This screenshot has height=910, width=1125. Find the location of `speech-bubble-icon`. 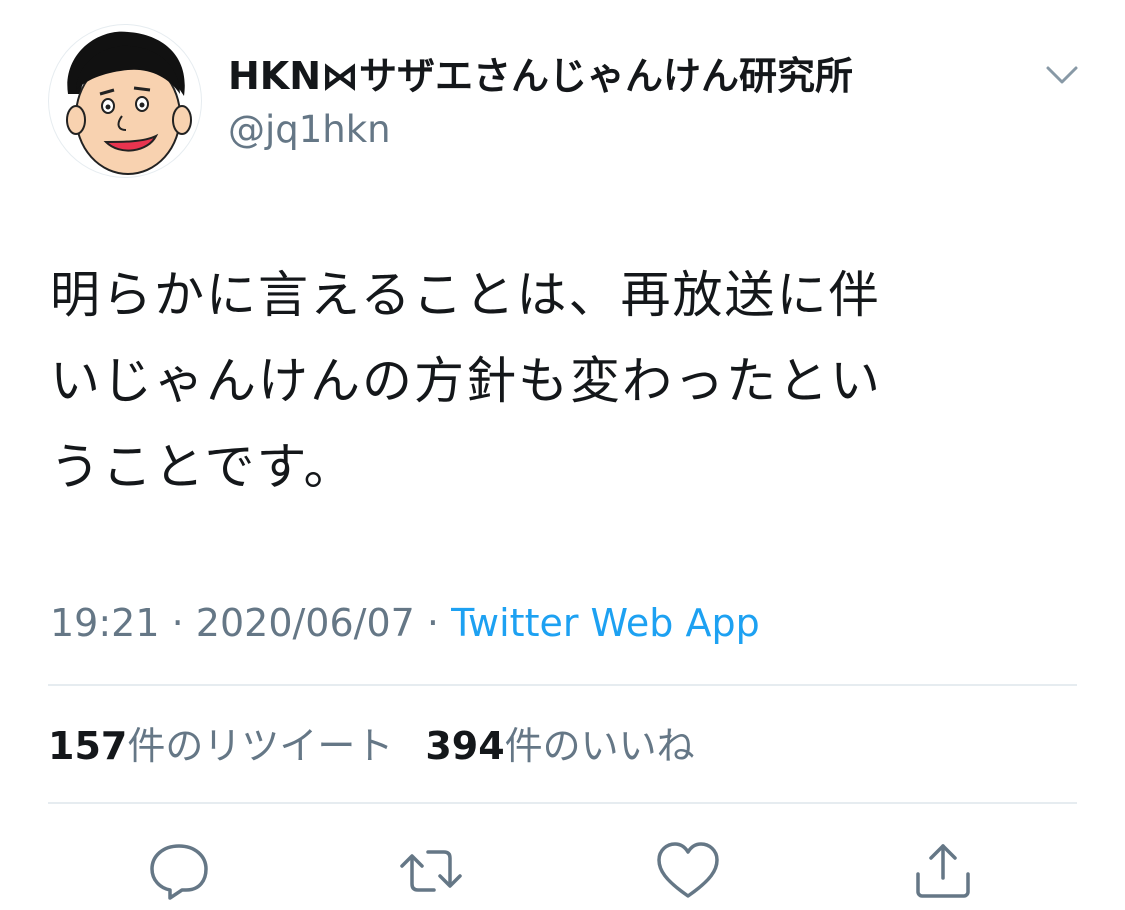

speech-bubble-icon is located at coordinates (179, 872).